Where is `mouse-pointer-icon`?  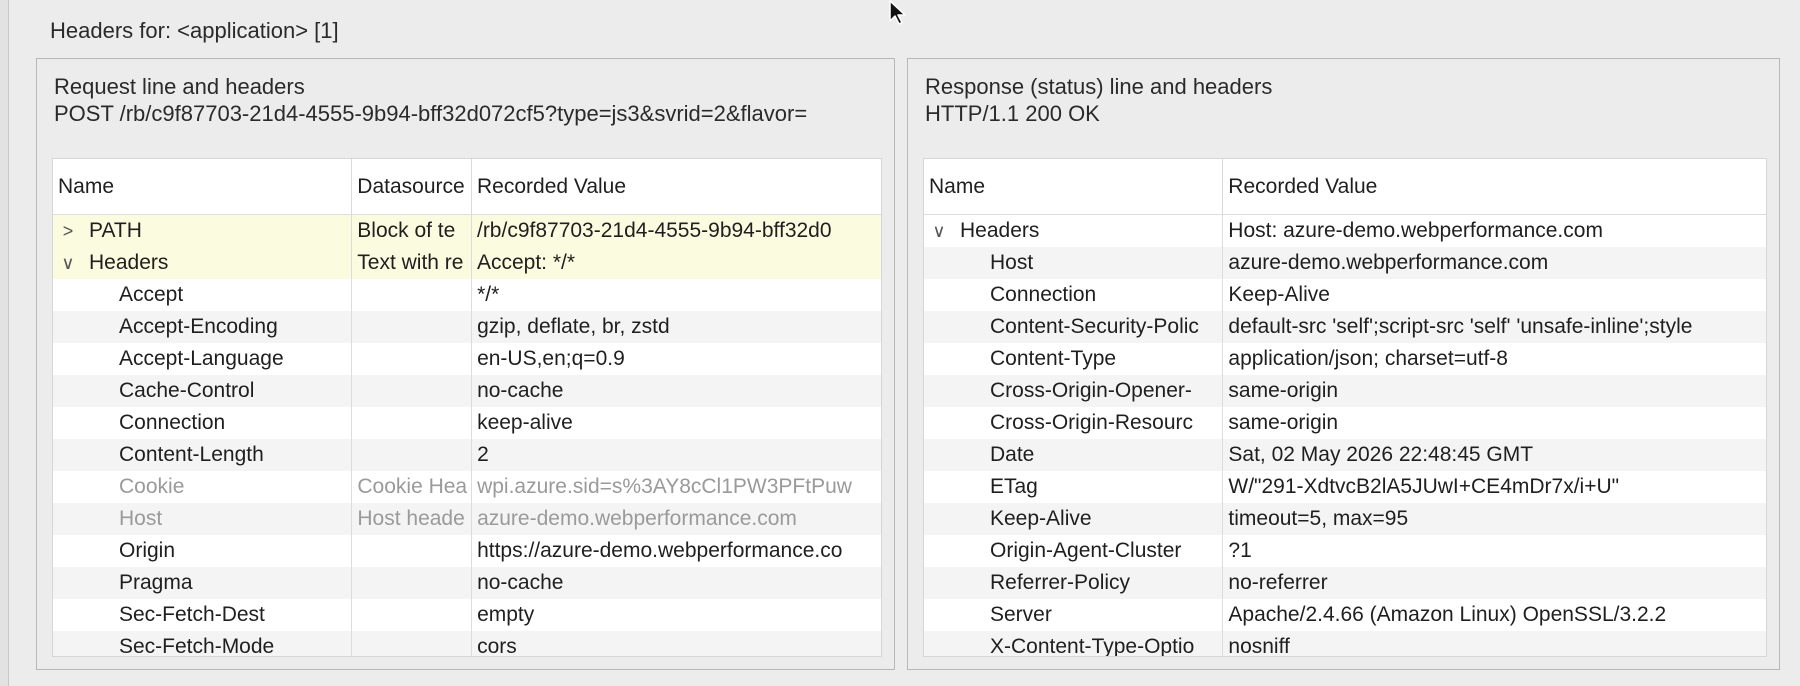 mouse-pointer-icon is located at coordinates (897, 12).